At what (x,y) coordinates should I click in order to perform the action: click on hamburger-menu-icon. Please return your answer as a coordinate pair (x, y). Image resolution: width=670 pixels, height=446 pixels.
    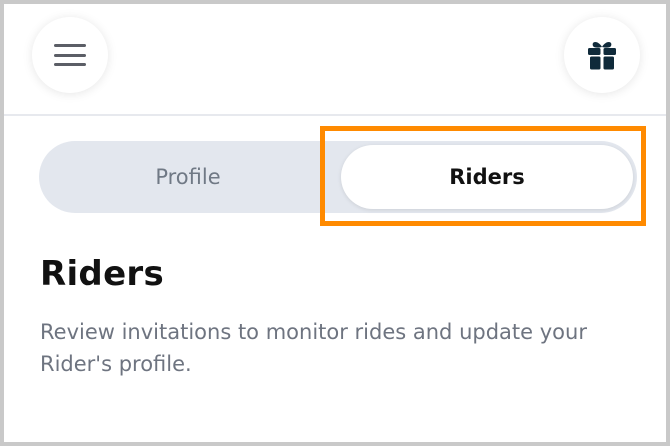
    Looking at the image, I should click on (70, 55).